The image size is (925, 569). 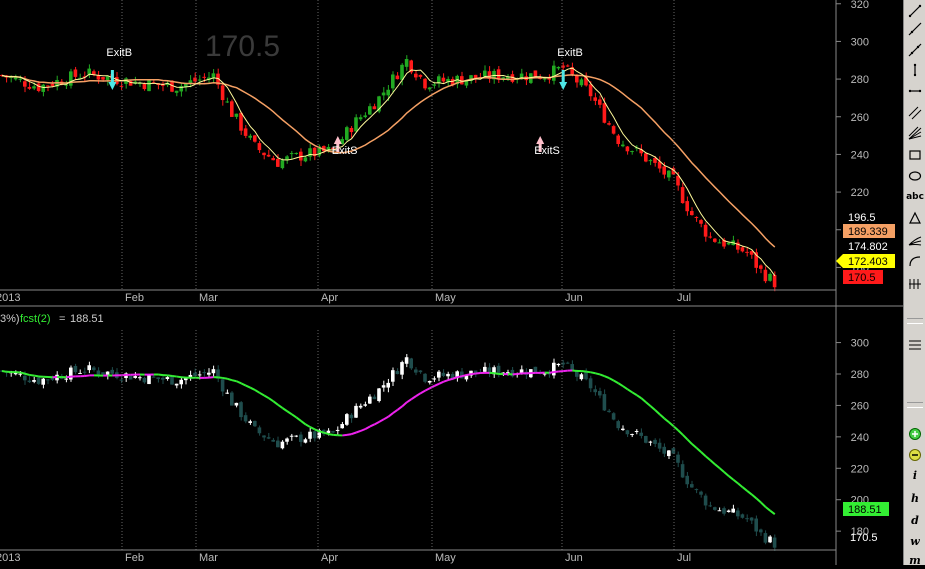 I want to click on grid-icon, so click(x=915, y=345).